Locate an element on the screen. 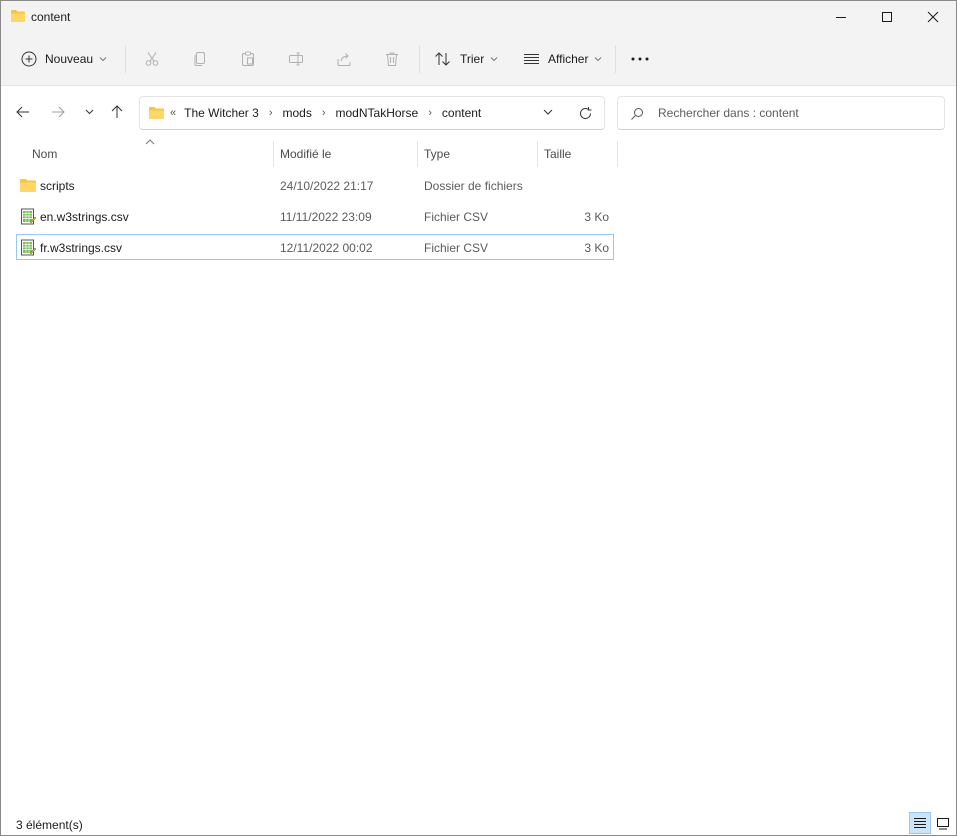 Image resolution: width=957 pixels, height=836 pixels. close-button is located at coordinates (933, 16).